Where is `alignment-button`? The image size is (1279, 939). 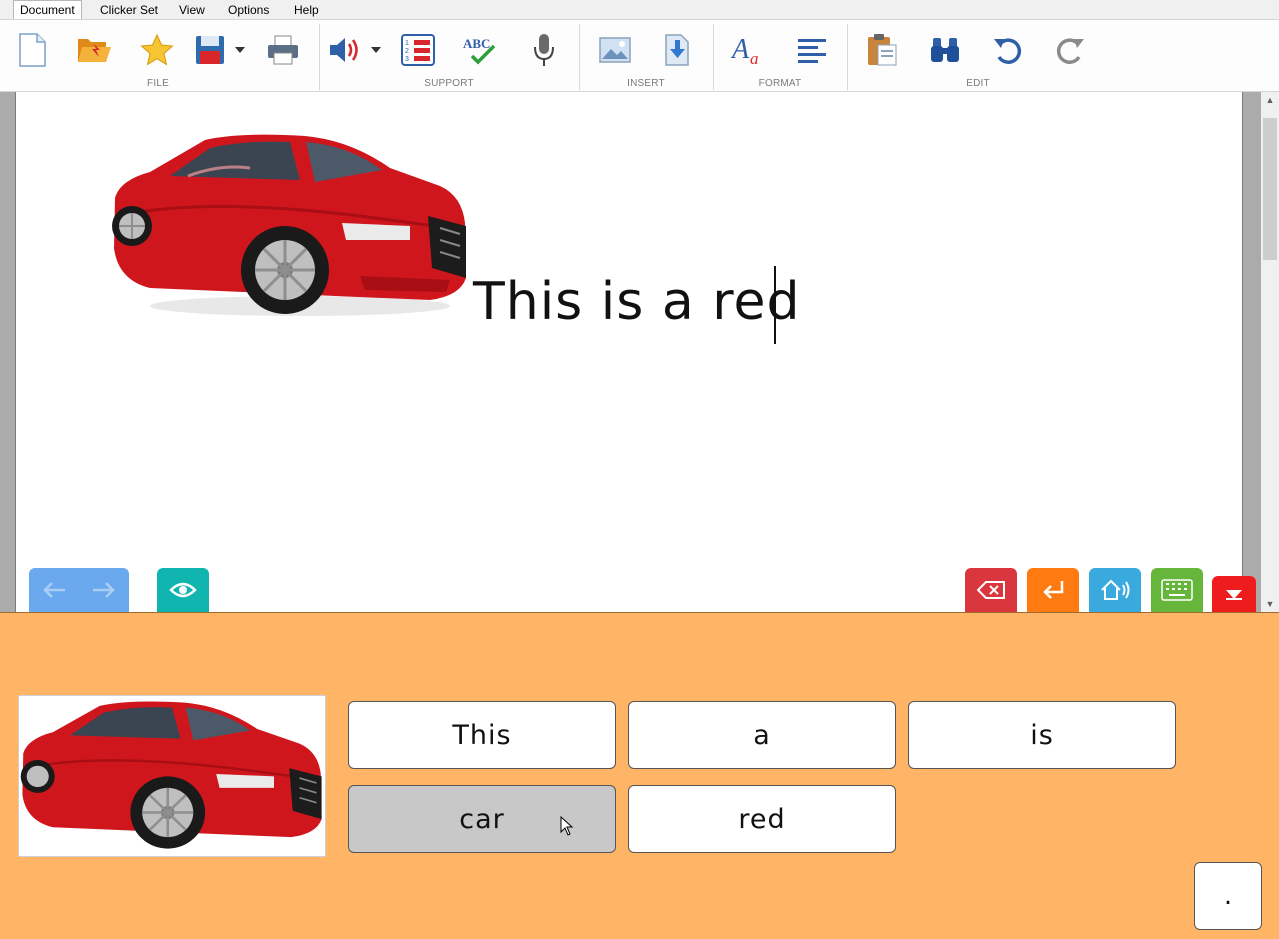
alignment-button is located at coordinates (812, 50).